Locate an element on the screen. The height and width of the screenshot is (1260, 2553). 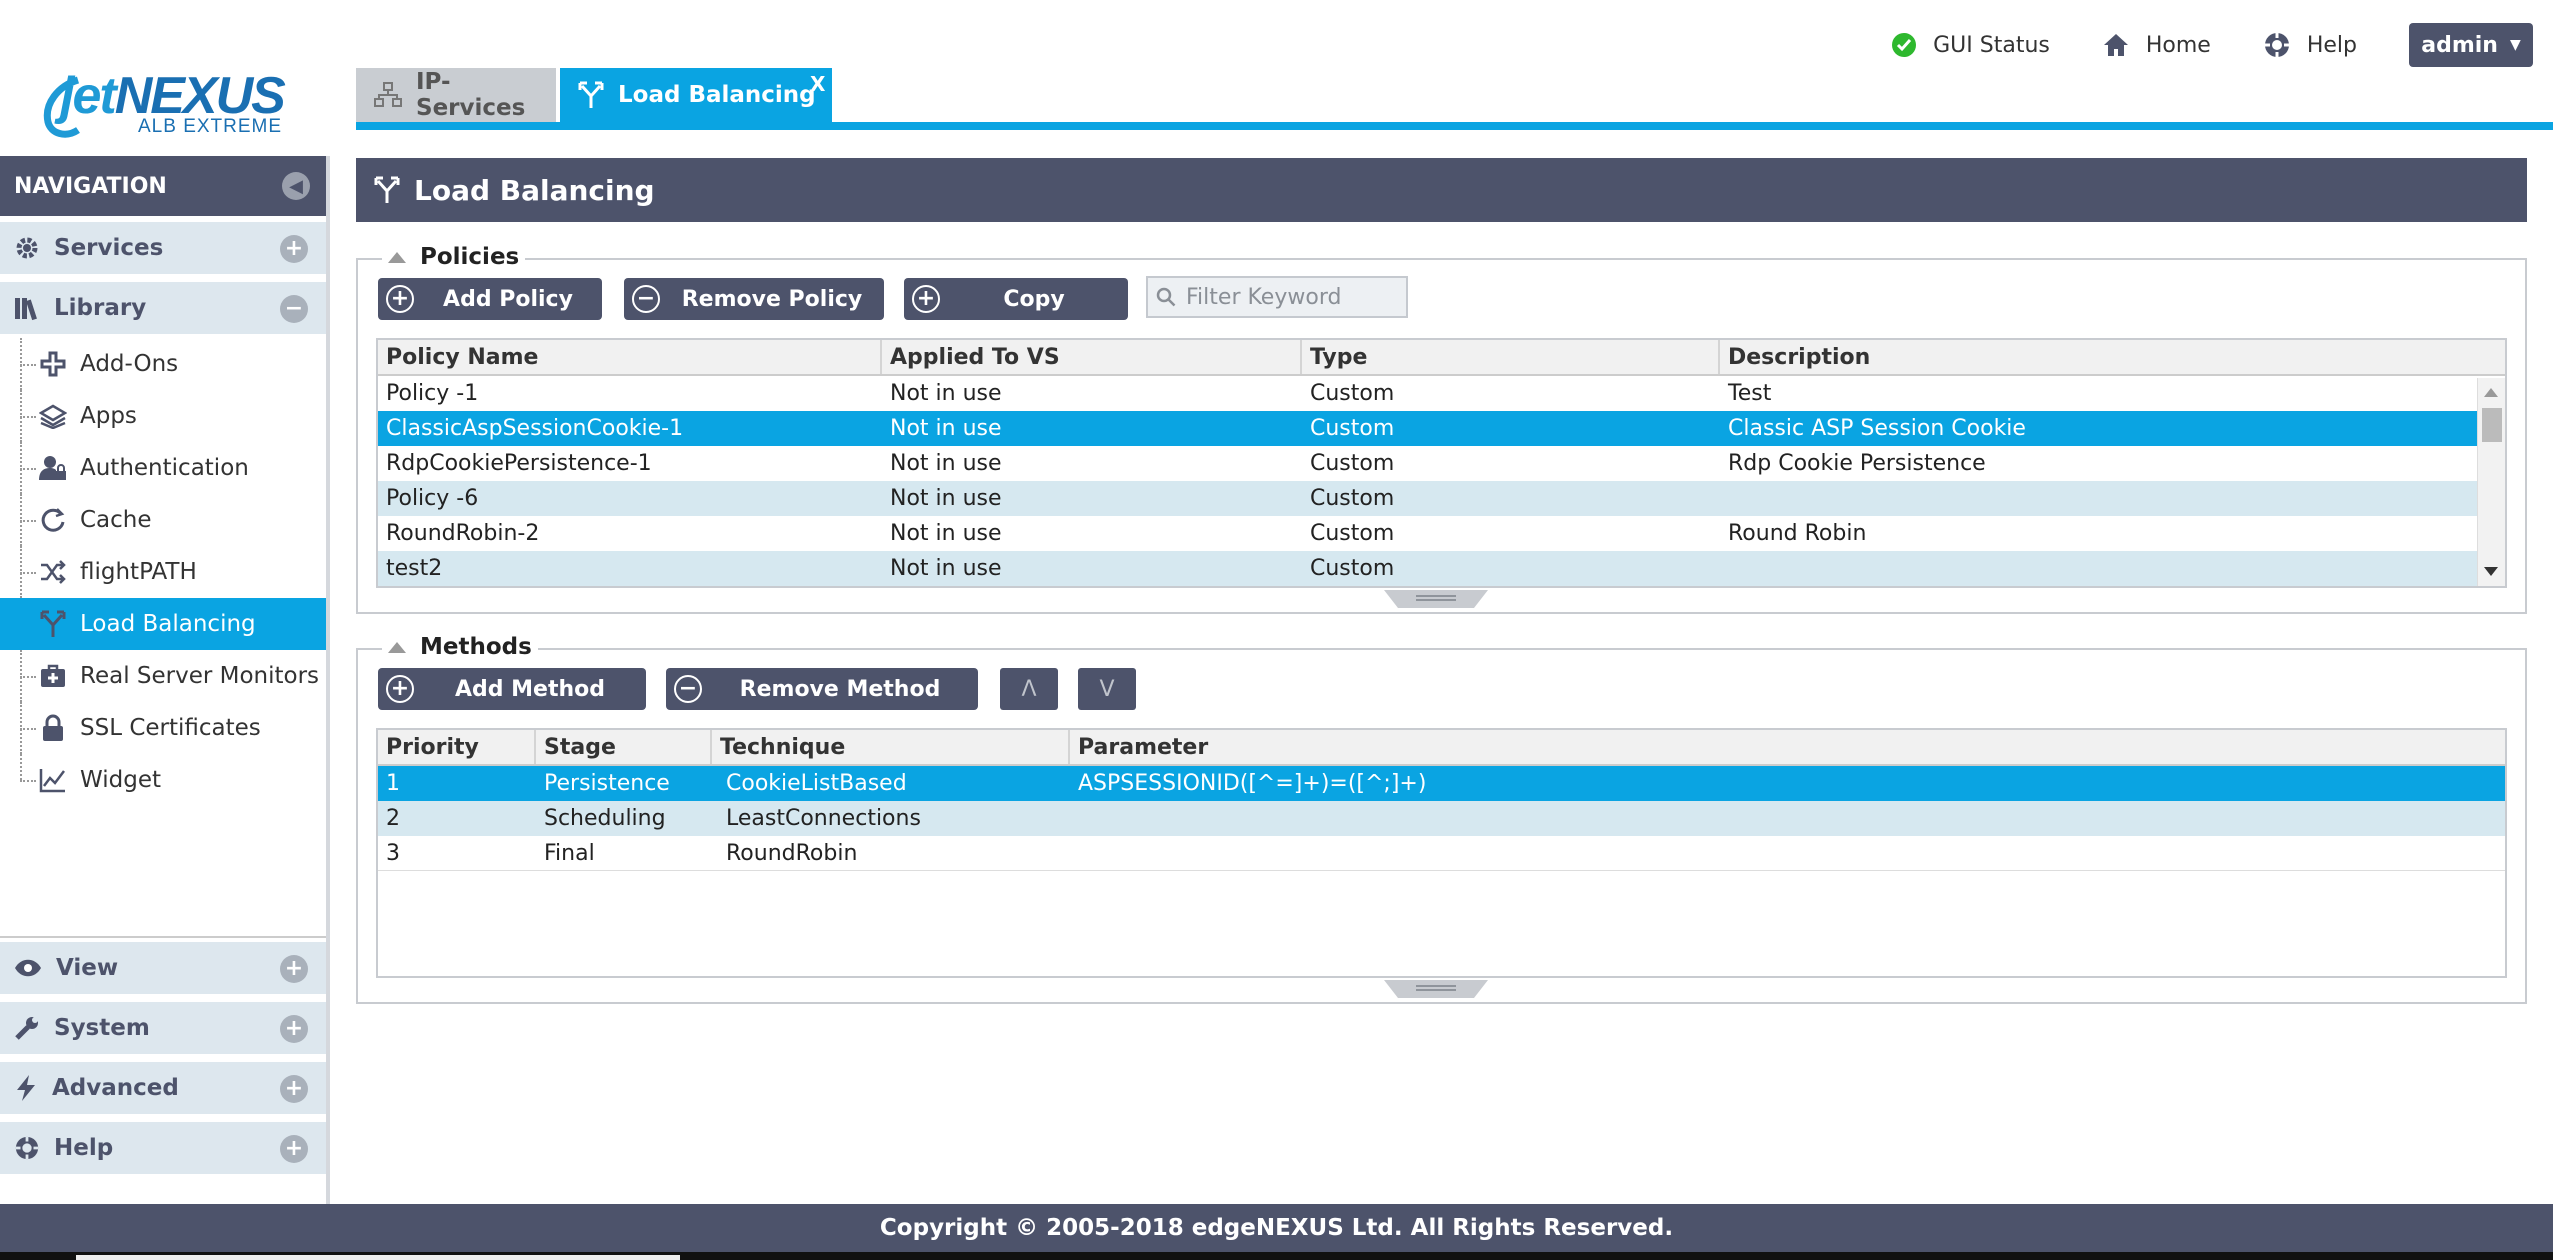
column-header-description: Description is located at coordinates (2112, 357).